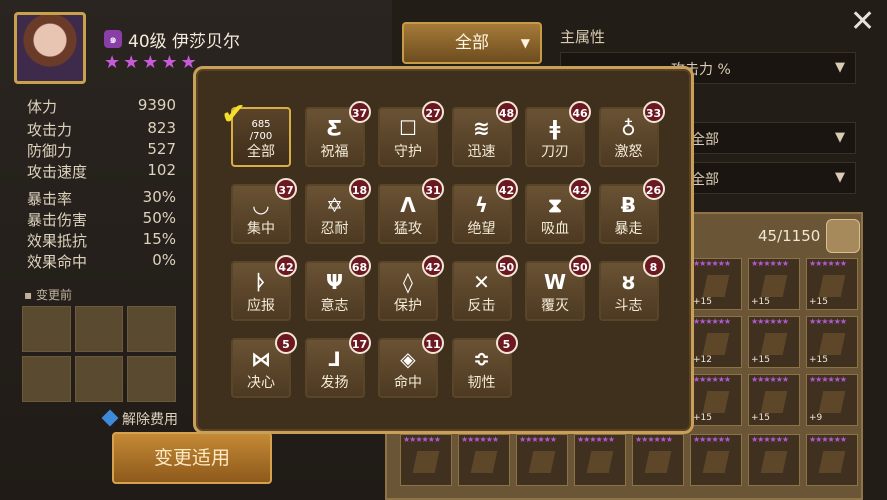  I want to click on rune-set-tile: Ψ 意志 68, so click(337, 288).